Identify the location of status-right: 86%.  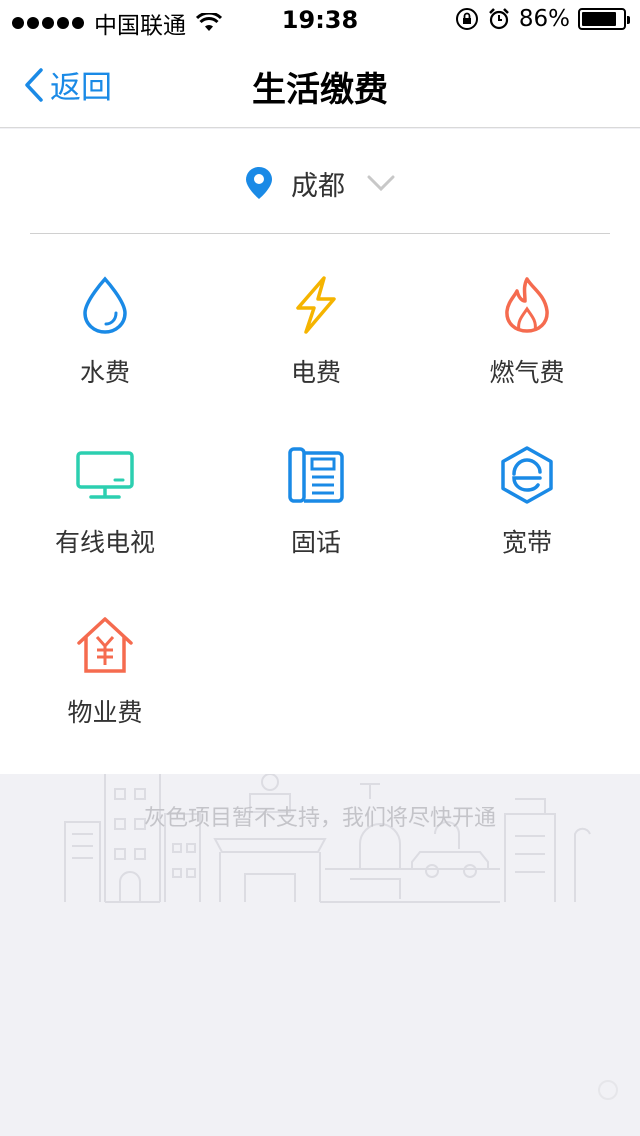
(542, 19).